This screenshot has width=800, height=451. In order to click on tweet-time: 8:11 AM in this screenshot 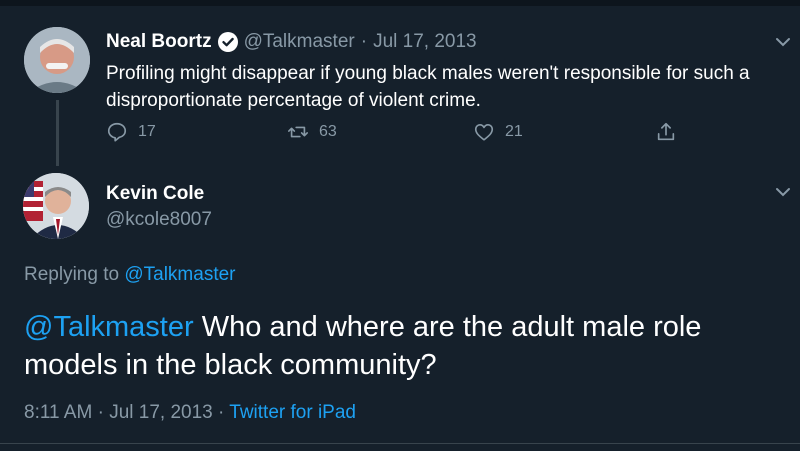, I will do `click(58, 412)`.